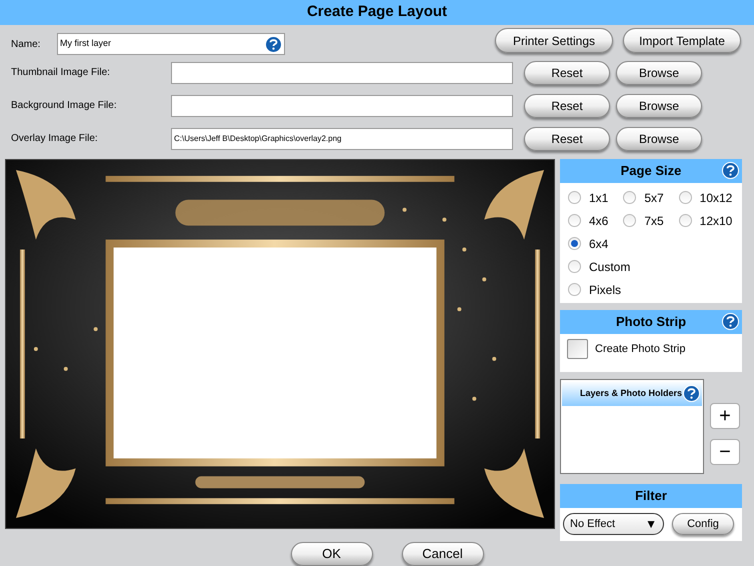  What do you see at coordinates (725, 452) in the screenshot?
I see `remove-button: −` at bounding box center [725, 452].